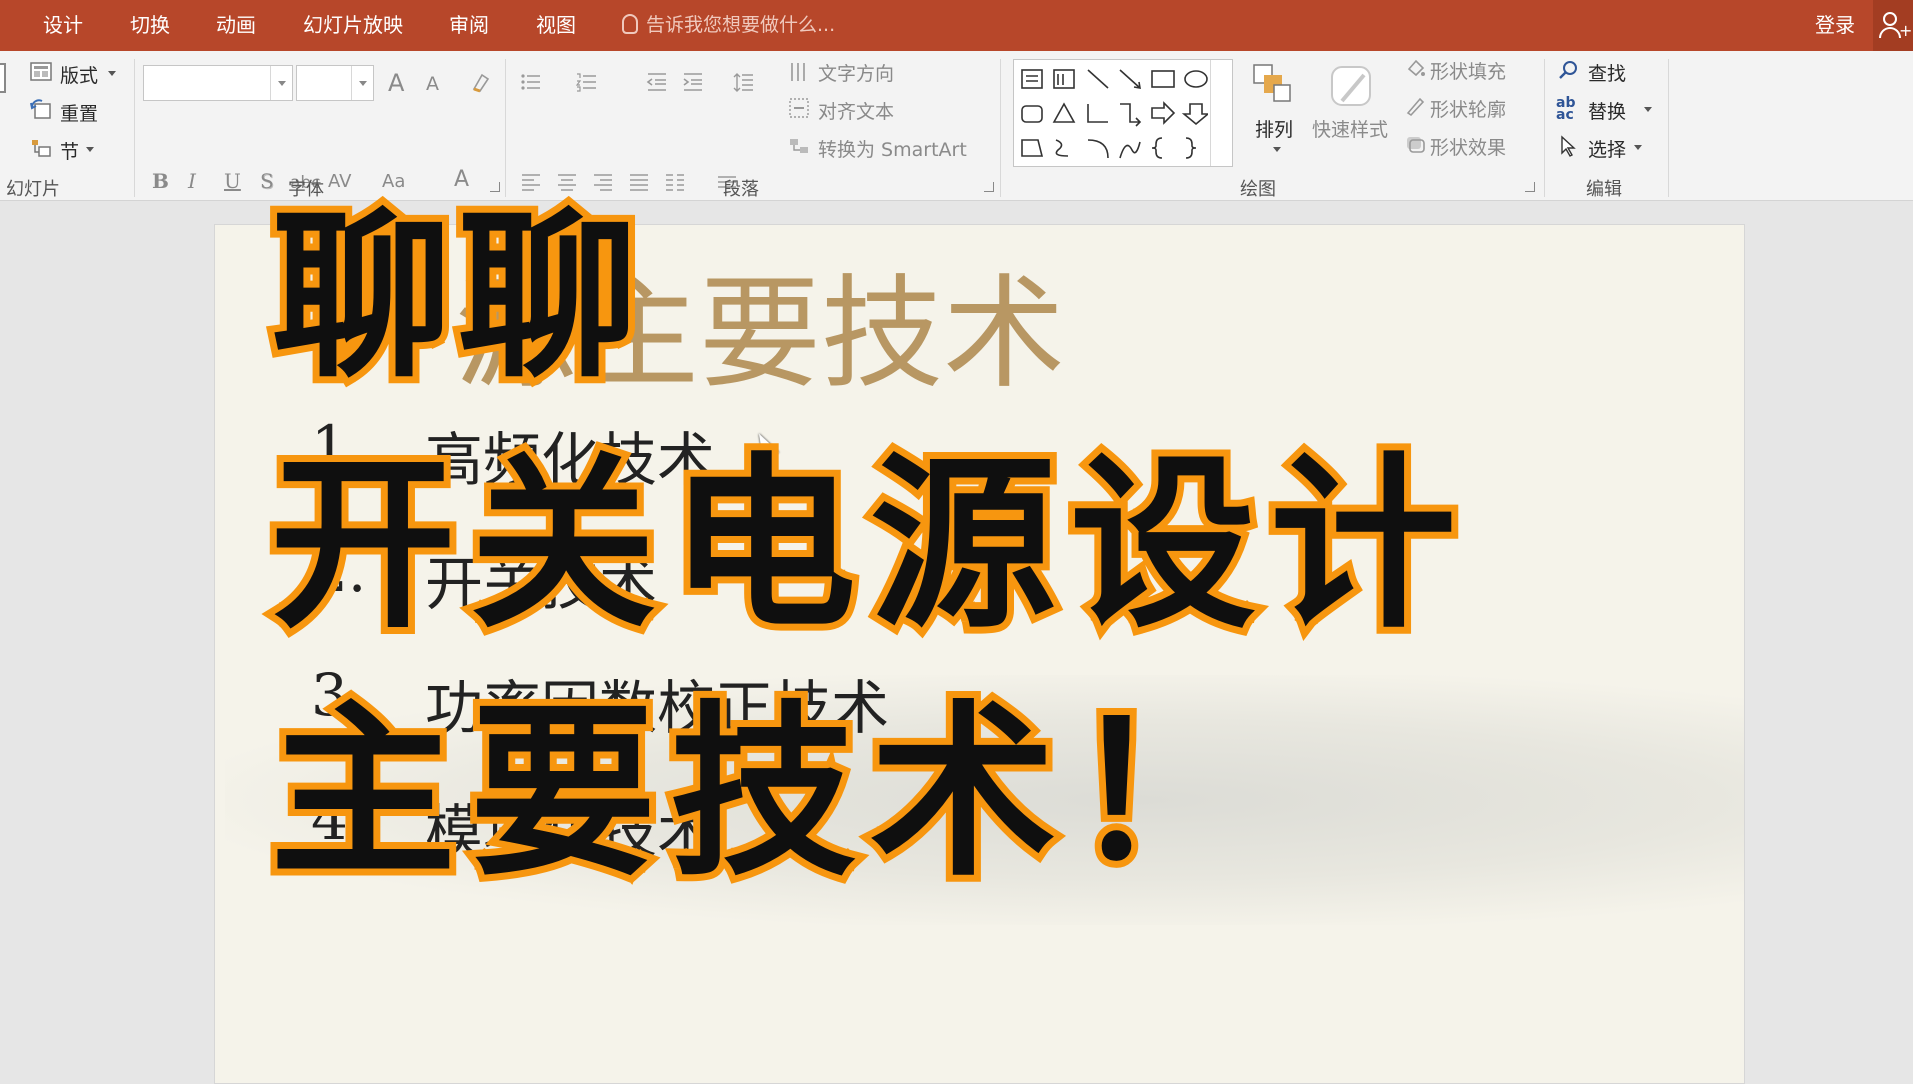 This screenshot has width=1913, height=1084. Describe the element at coordinates (867, 544) in the screenshot. I see `caption-line-2: 开关电源设计` at that location.